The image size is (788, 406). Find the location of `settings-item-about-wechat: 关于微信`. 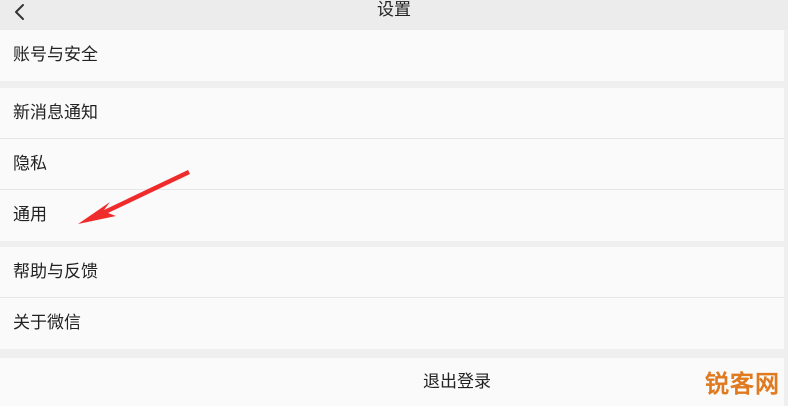

settings-item-about-wechat: 关于微信 is located at coordinates (392, 323).